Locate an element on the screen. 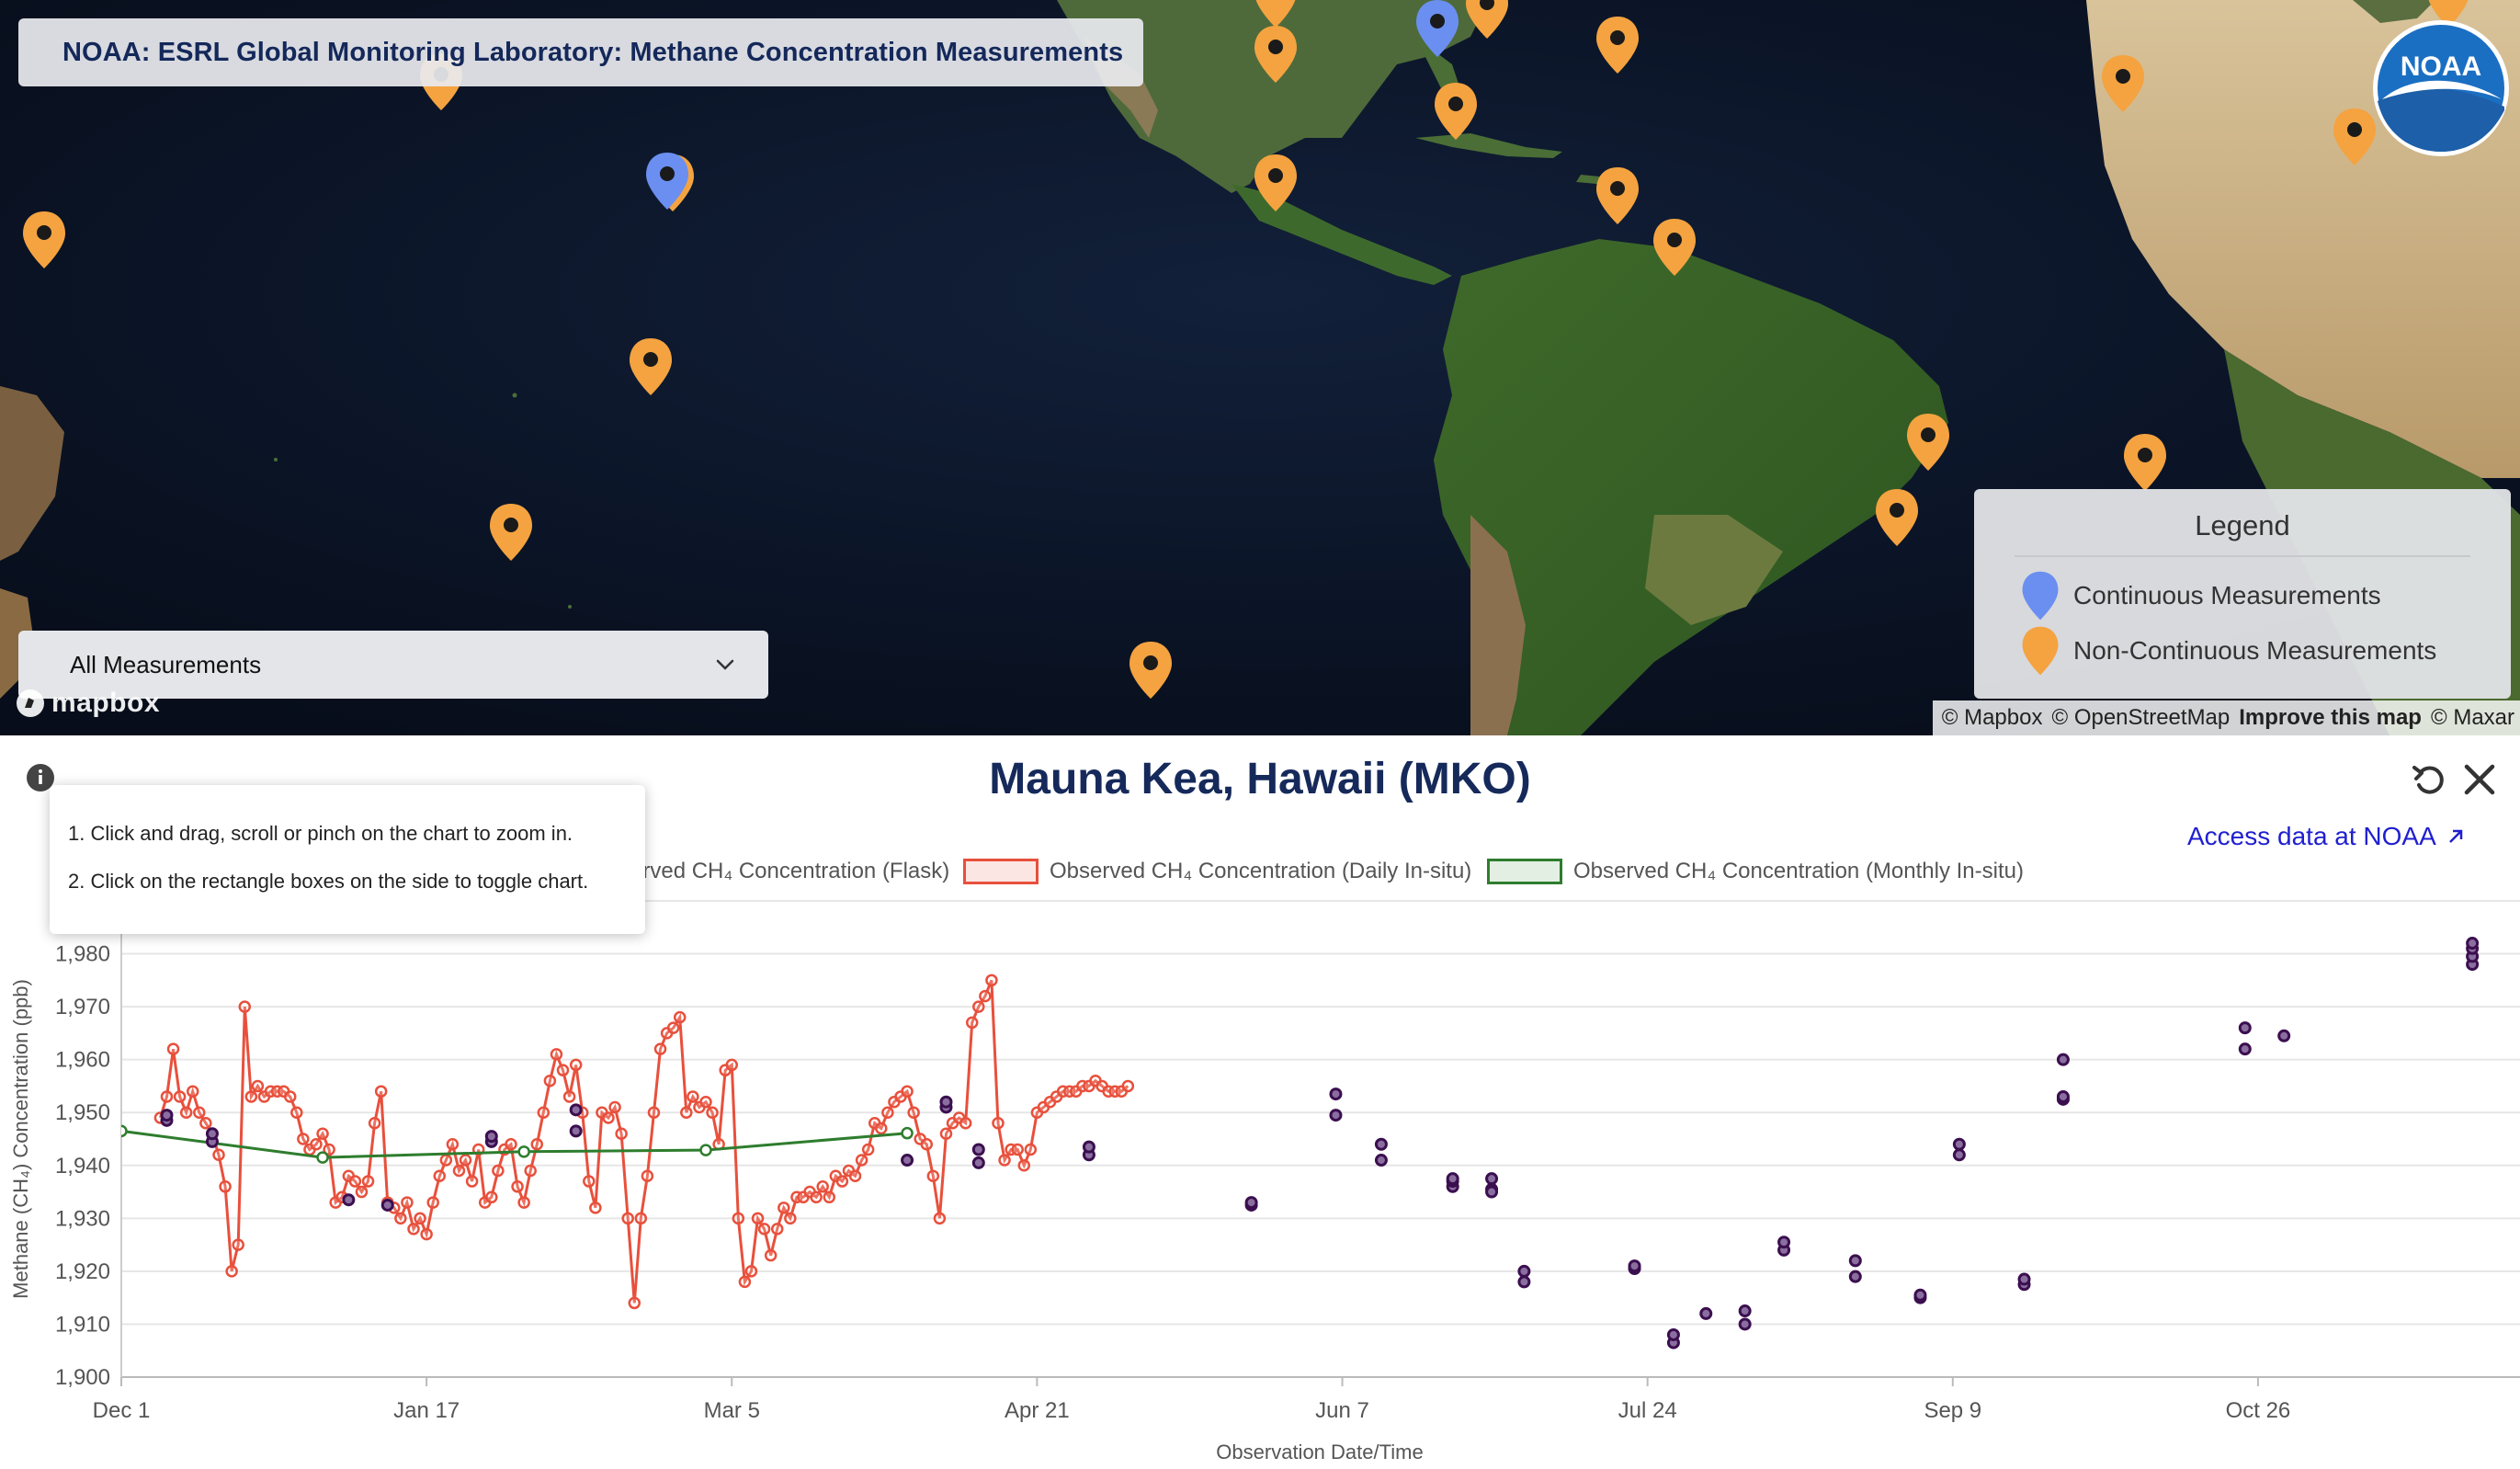 The height and width of the screenshot is (1469, 2520). improve-map-link: Improve this map is located at coordinates (2330, 718).